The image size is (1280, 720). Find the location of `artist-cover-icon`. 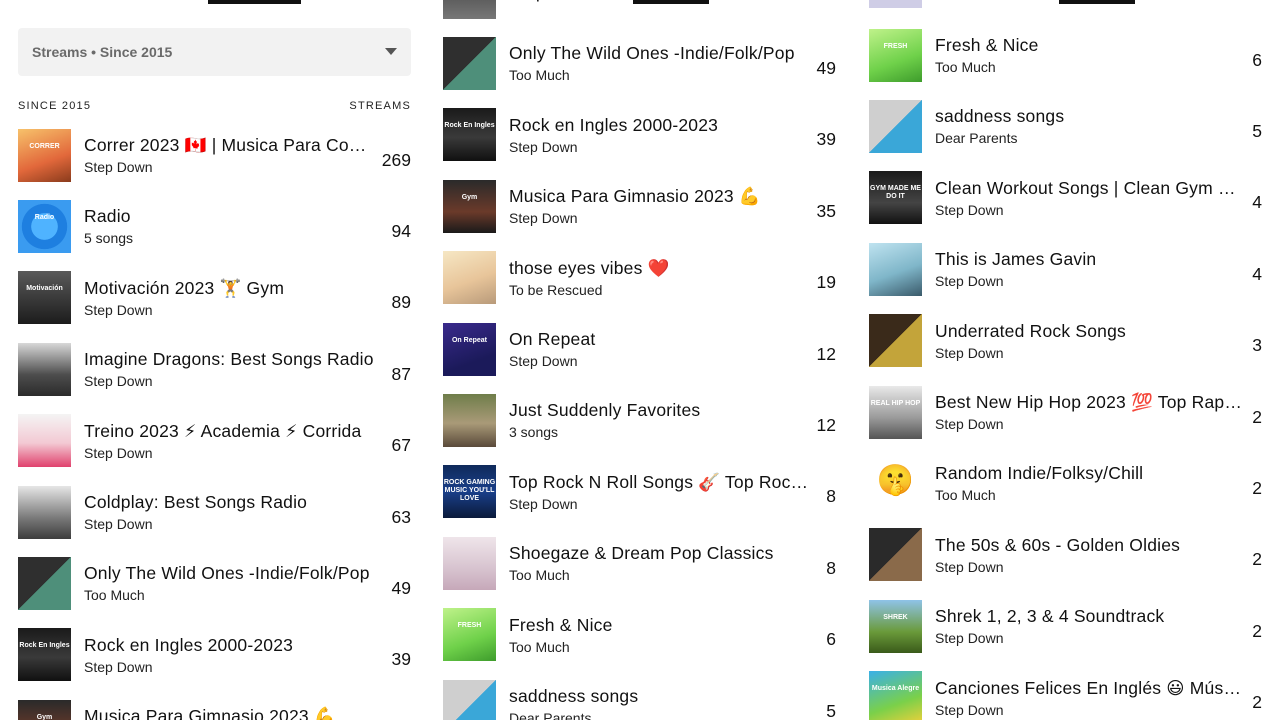

artist-cover-icon is located at coordinates (895, 269).